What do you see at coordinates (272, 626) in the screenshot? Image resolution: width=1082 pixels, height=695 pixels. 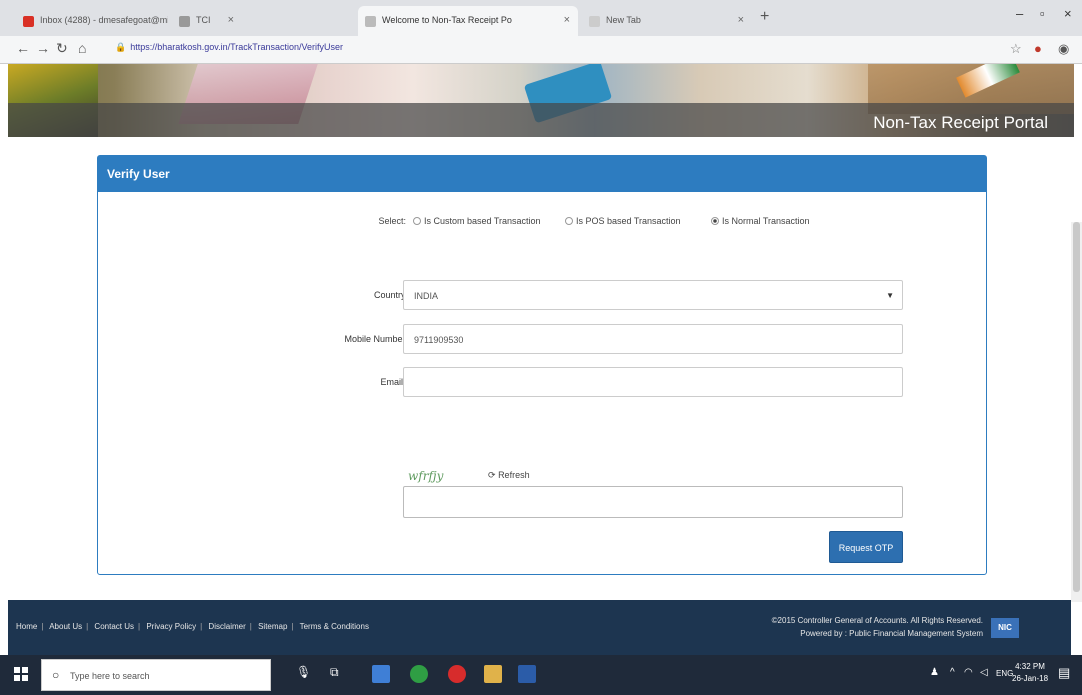 I see `footer-link-sitemap: Sitemap` at bounding box center [272, 626].